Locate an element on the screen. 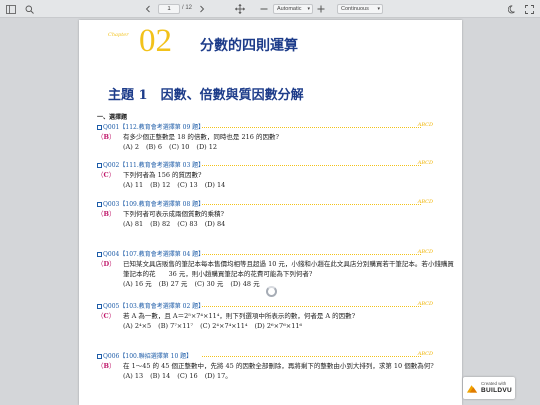  options-row: (A) 16 元 (B) 27 元 (C) 30 元 (D) 48 元 is located at coordinates (290, 284).